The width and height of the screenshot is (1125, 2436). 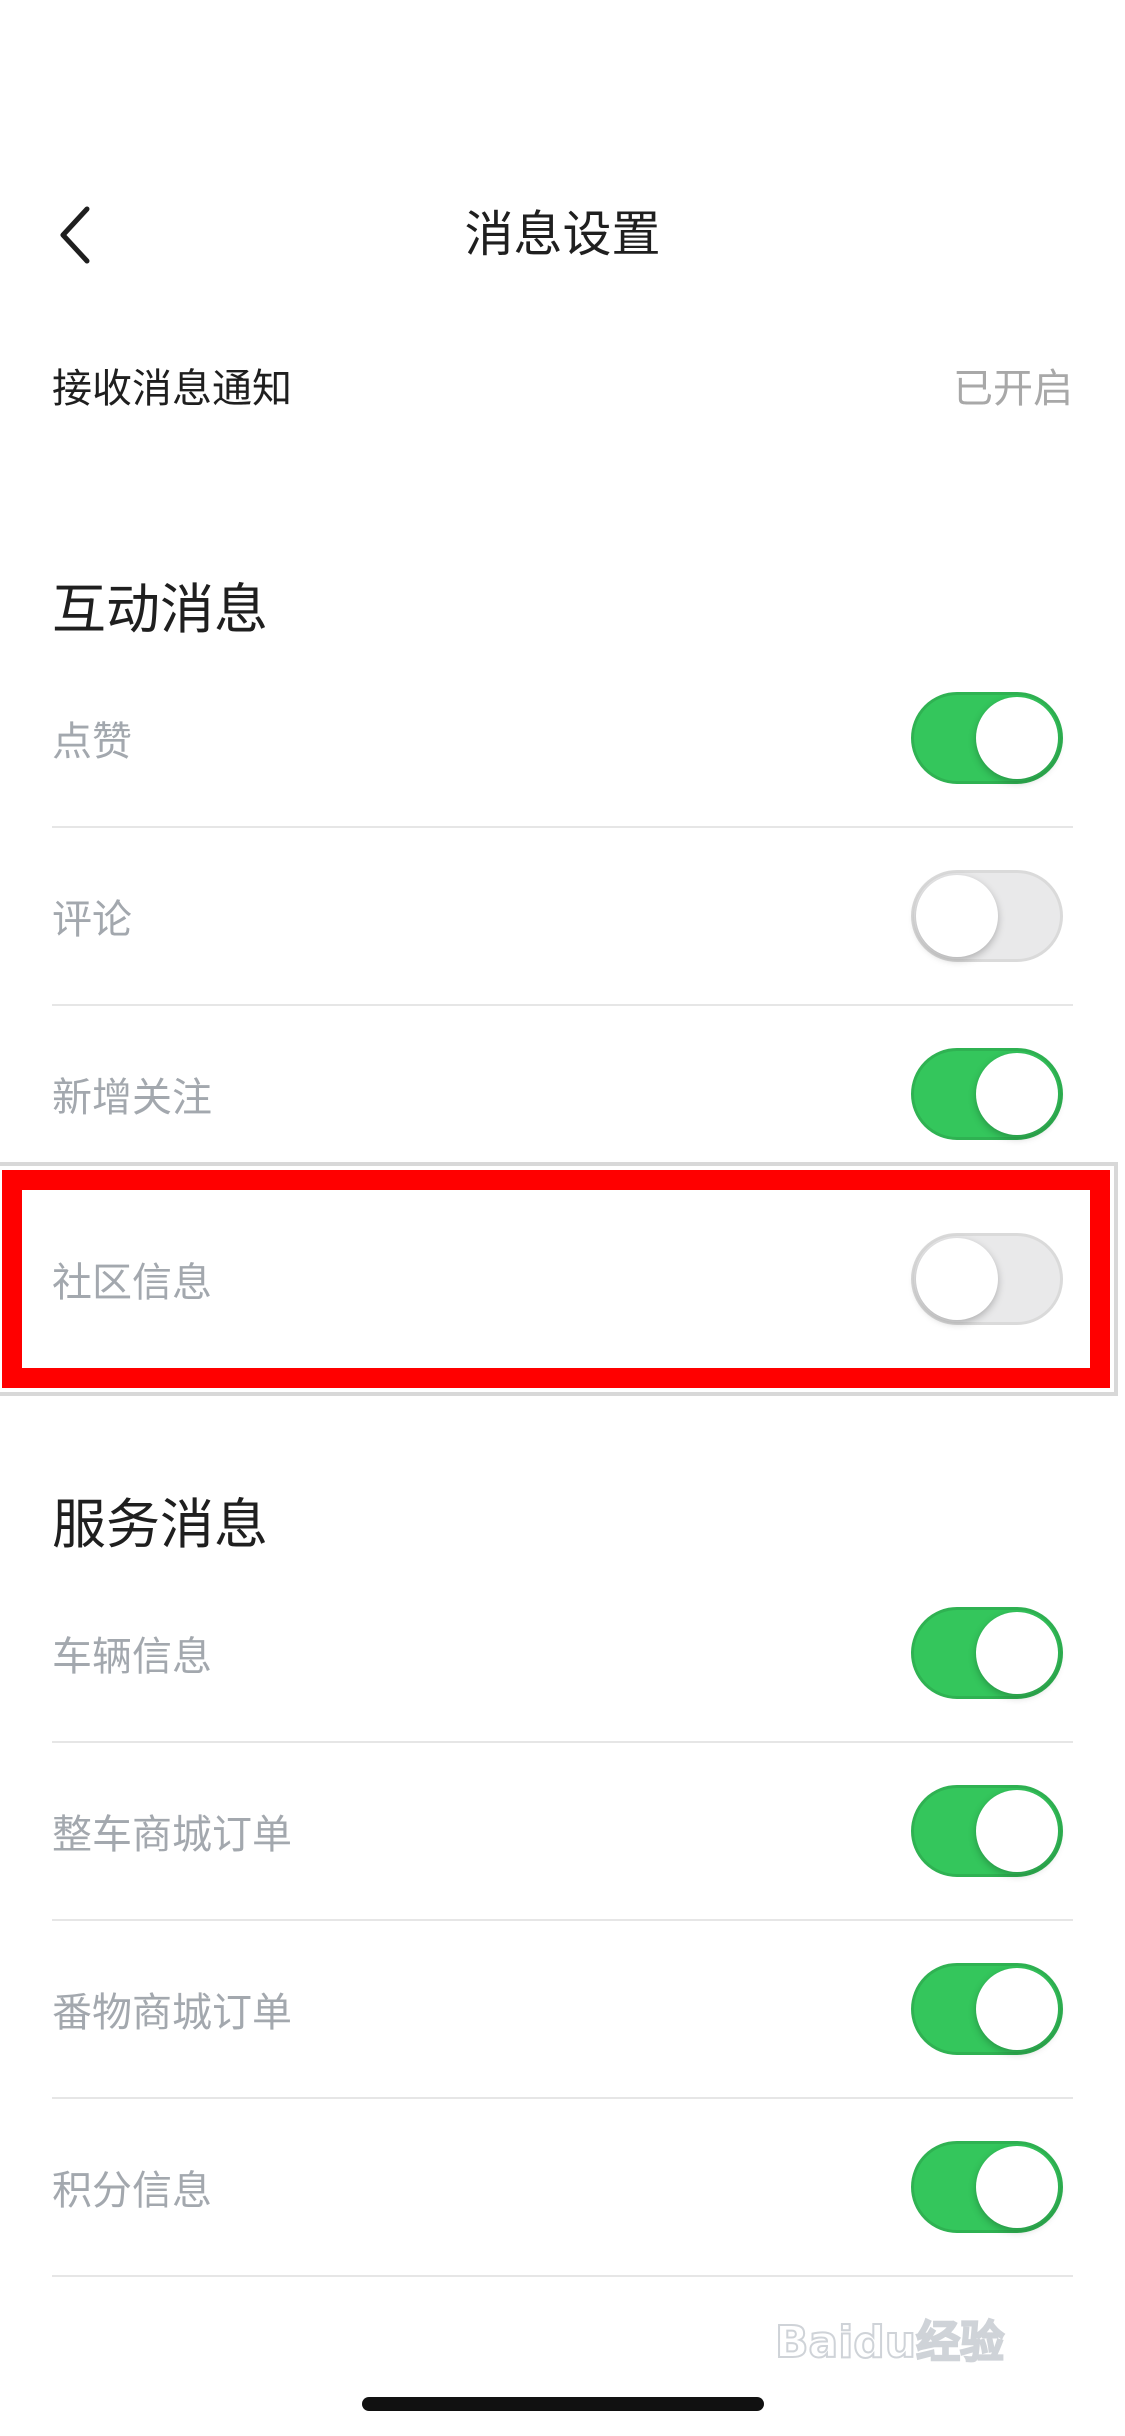 What do you see at coordinates (562, 1095) in the screenshot?
I see `setting-row-new-follows: 新增关注` at bounding box center [562, 1095].